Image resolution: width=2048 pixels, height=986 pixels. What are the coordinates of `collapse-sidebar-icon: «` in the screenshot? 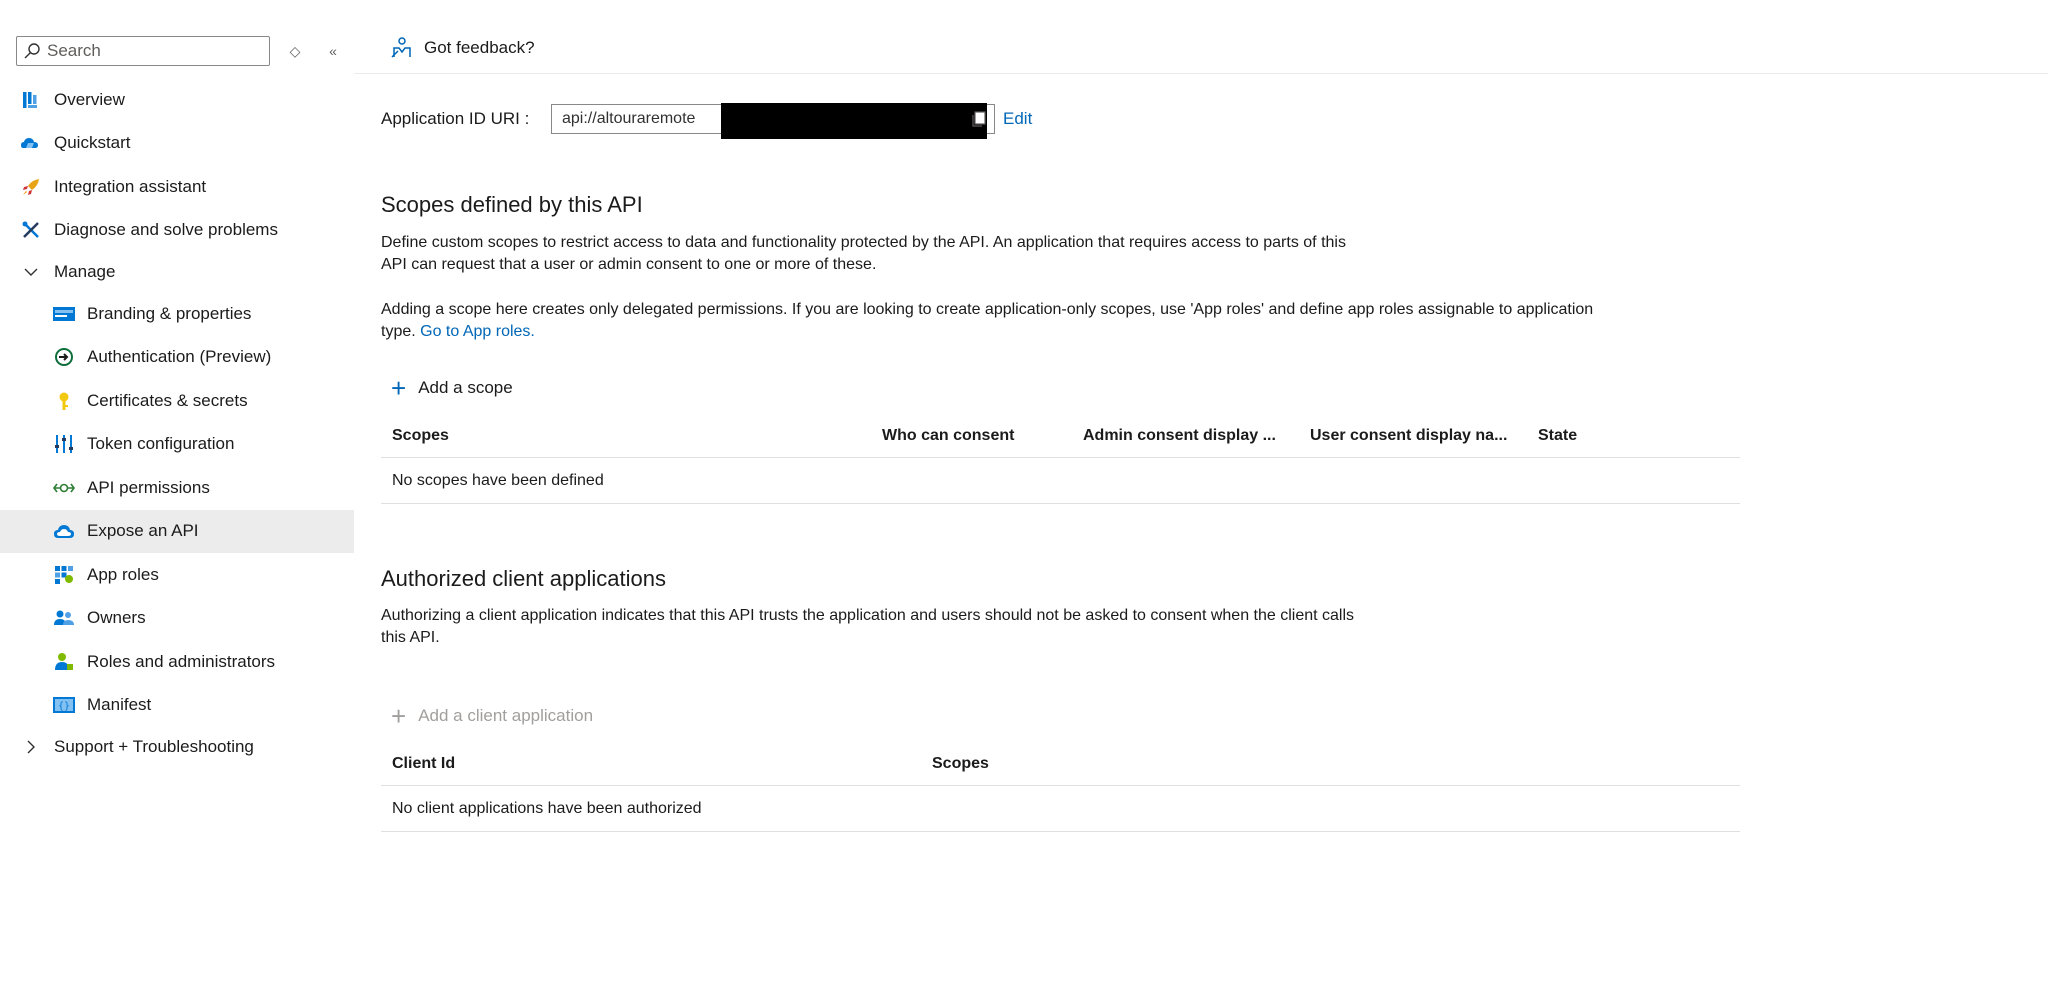 It's located at (333, 51).